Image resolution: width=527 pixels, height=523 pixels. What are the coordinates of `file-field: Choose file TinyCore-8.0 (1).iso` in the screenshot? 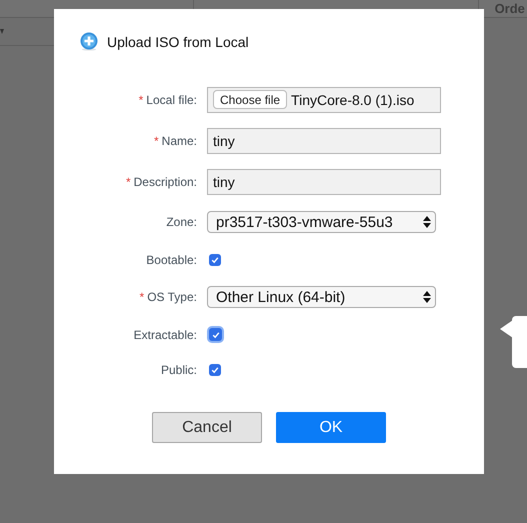 It's located at (324, 99).